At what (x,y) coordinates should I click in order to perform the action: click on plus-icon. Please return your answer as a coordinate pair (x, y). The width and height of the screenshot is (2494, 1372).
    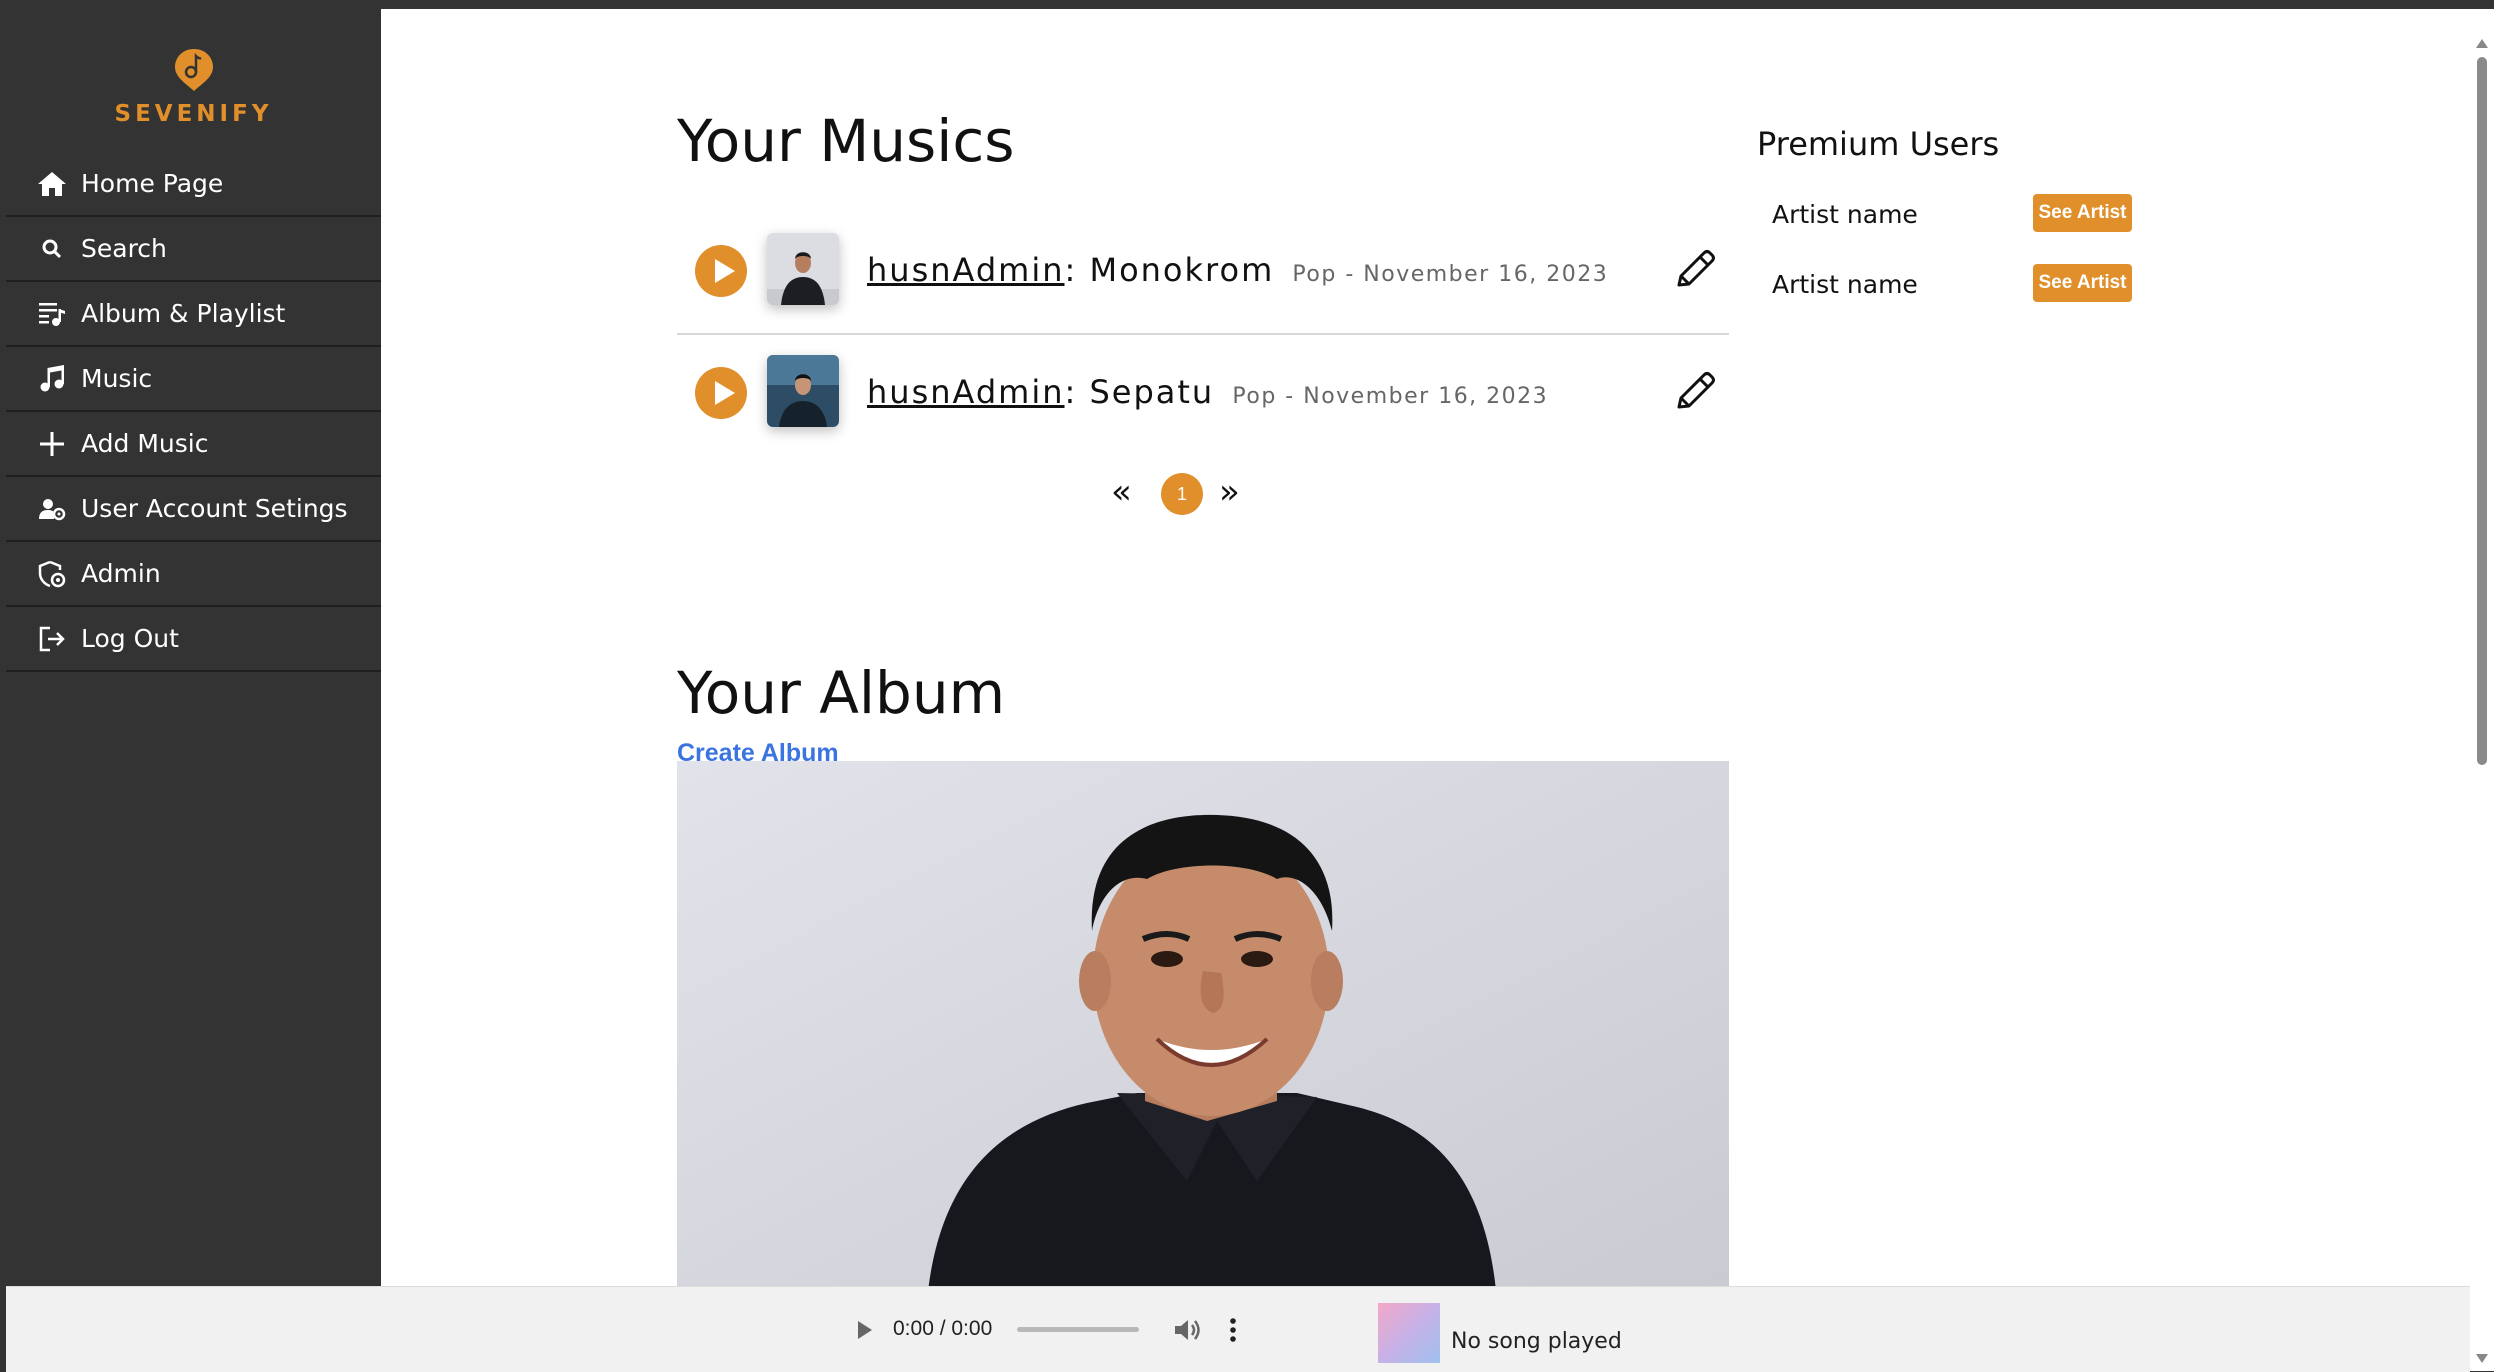
    Looking at the image, I should click on (52, 444).